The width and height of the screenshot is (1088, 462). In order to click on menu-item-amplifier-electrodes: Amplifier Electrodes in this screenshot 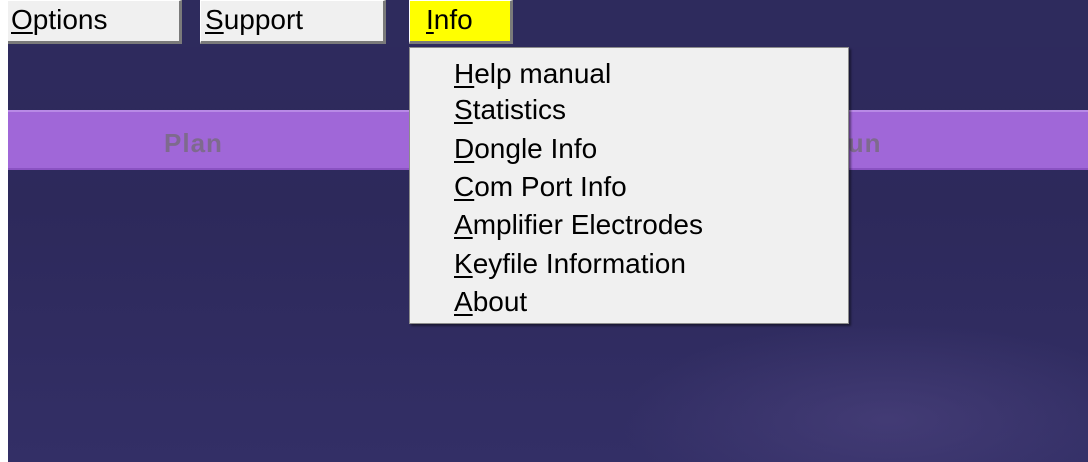, I will do `click(578, 225)`.